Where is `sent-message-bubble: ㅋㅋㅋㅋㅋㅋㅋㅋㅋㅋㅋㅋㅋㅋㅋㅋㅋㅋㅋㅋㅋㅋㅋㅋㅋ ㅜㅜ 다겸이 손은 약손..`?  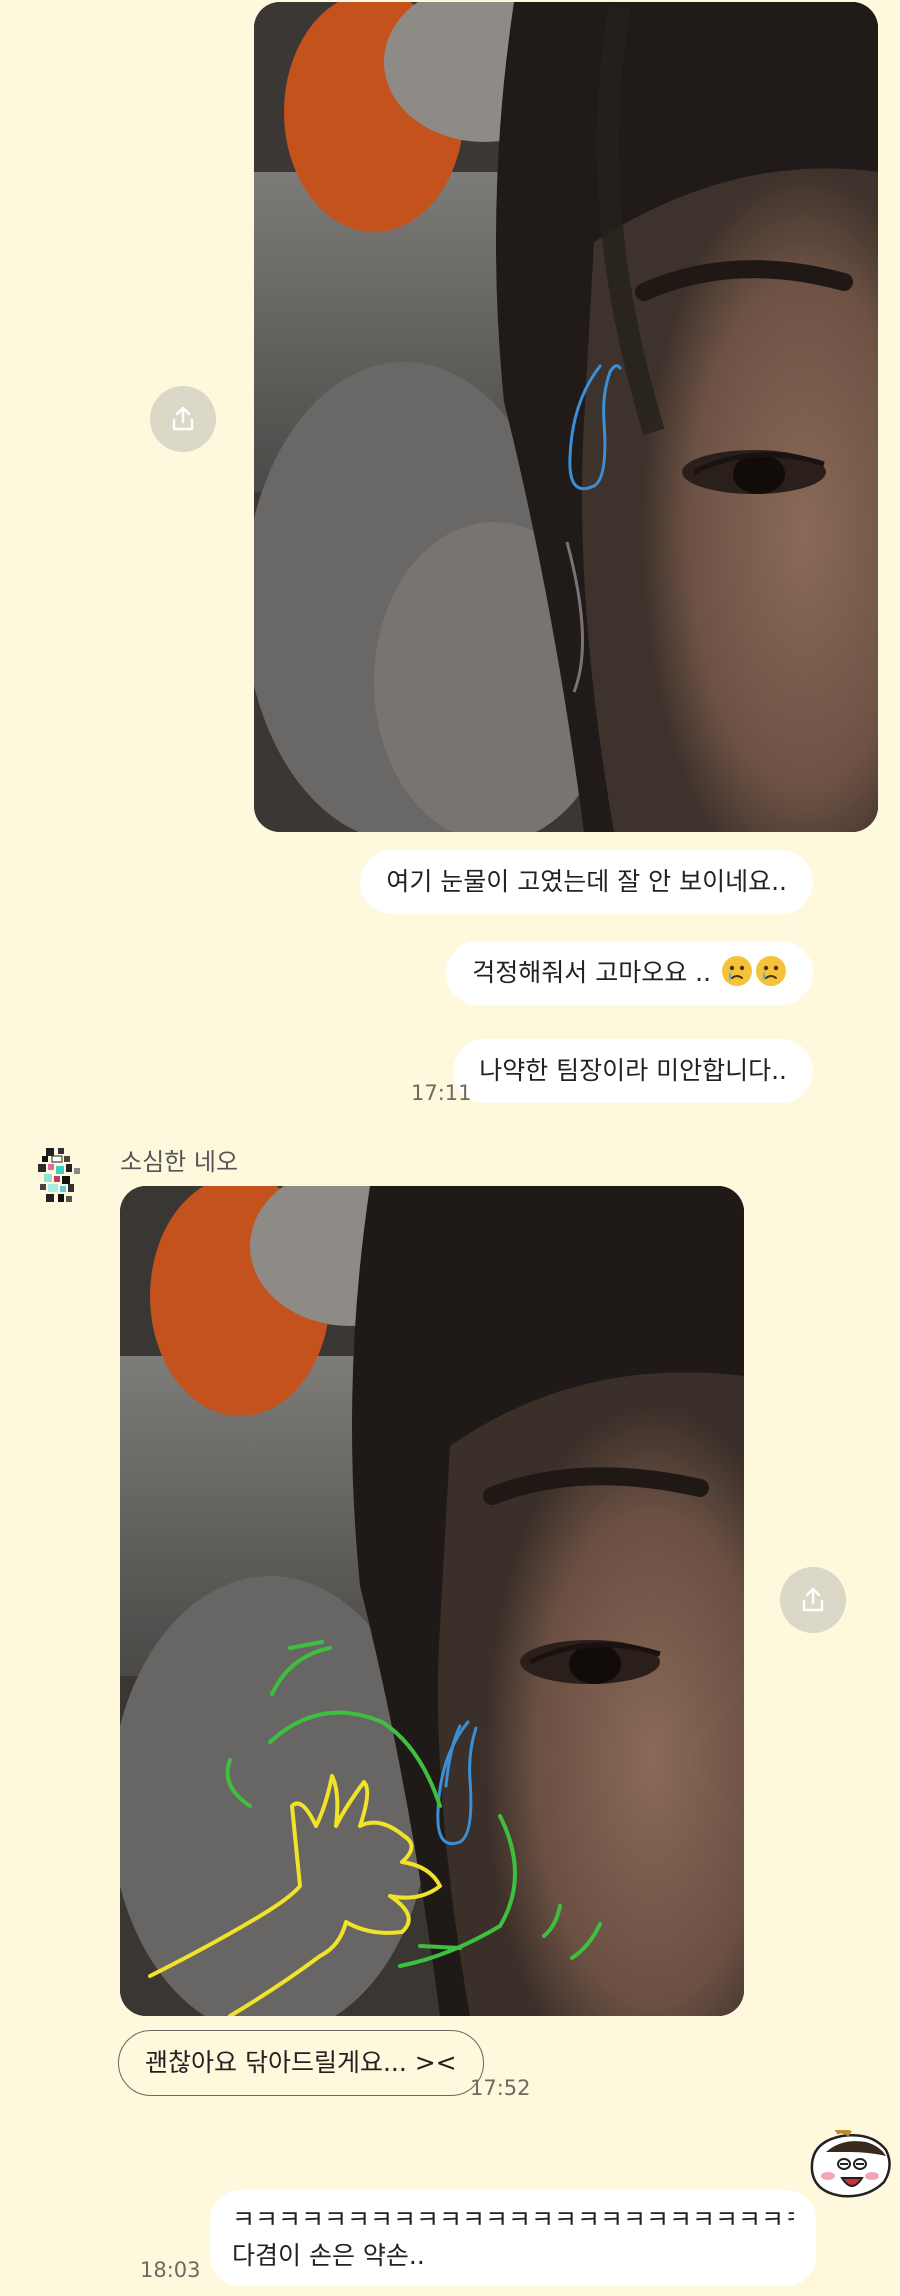
sent-message-bubble: ㅋㅋㅋㅋㅋㅋㅋㅋㅋㅋㅋㅋㅋㅋㅋㅋㅋㅋㅋㅋㅋㅋㅋㅋㅋ ㅜㅜ 다겸이 손은 약손.. is located at coordinates (513, 2238).